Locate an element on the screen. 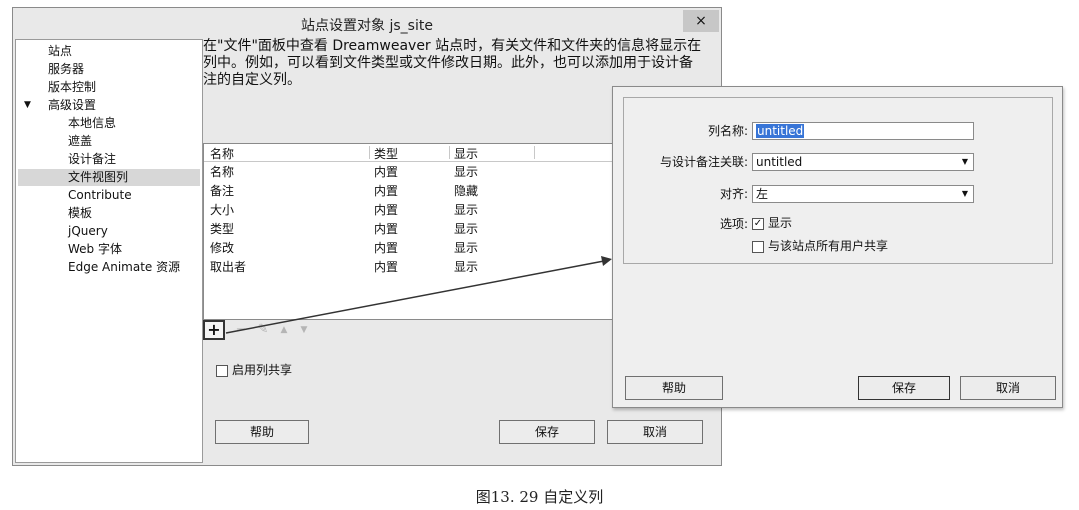  align-value: 左 is located at coordinates (762, 194).